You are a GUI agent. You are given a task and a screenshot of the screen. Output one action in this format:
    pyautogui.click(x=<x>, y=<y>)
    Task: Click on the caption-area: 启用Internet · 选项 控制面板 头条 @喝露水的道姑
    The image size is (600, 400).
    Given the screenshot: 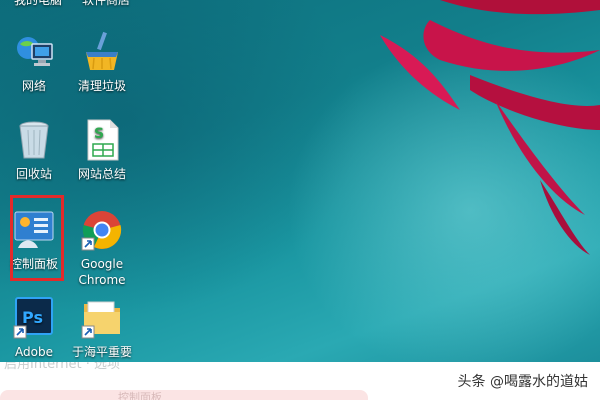 What is the action you would take?
    pyautogui.click(x=300, y=381)
    